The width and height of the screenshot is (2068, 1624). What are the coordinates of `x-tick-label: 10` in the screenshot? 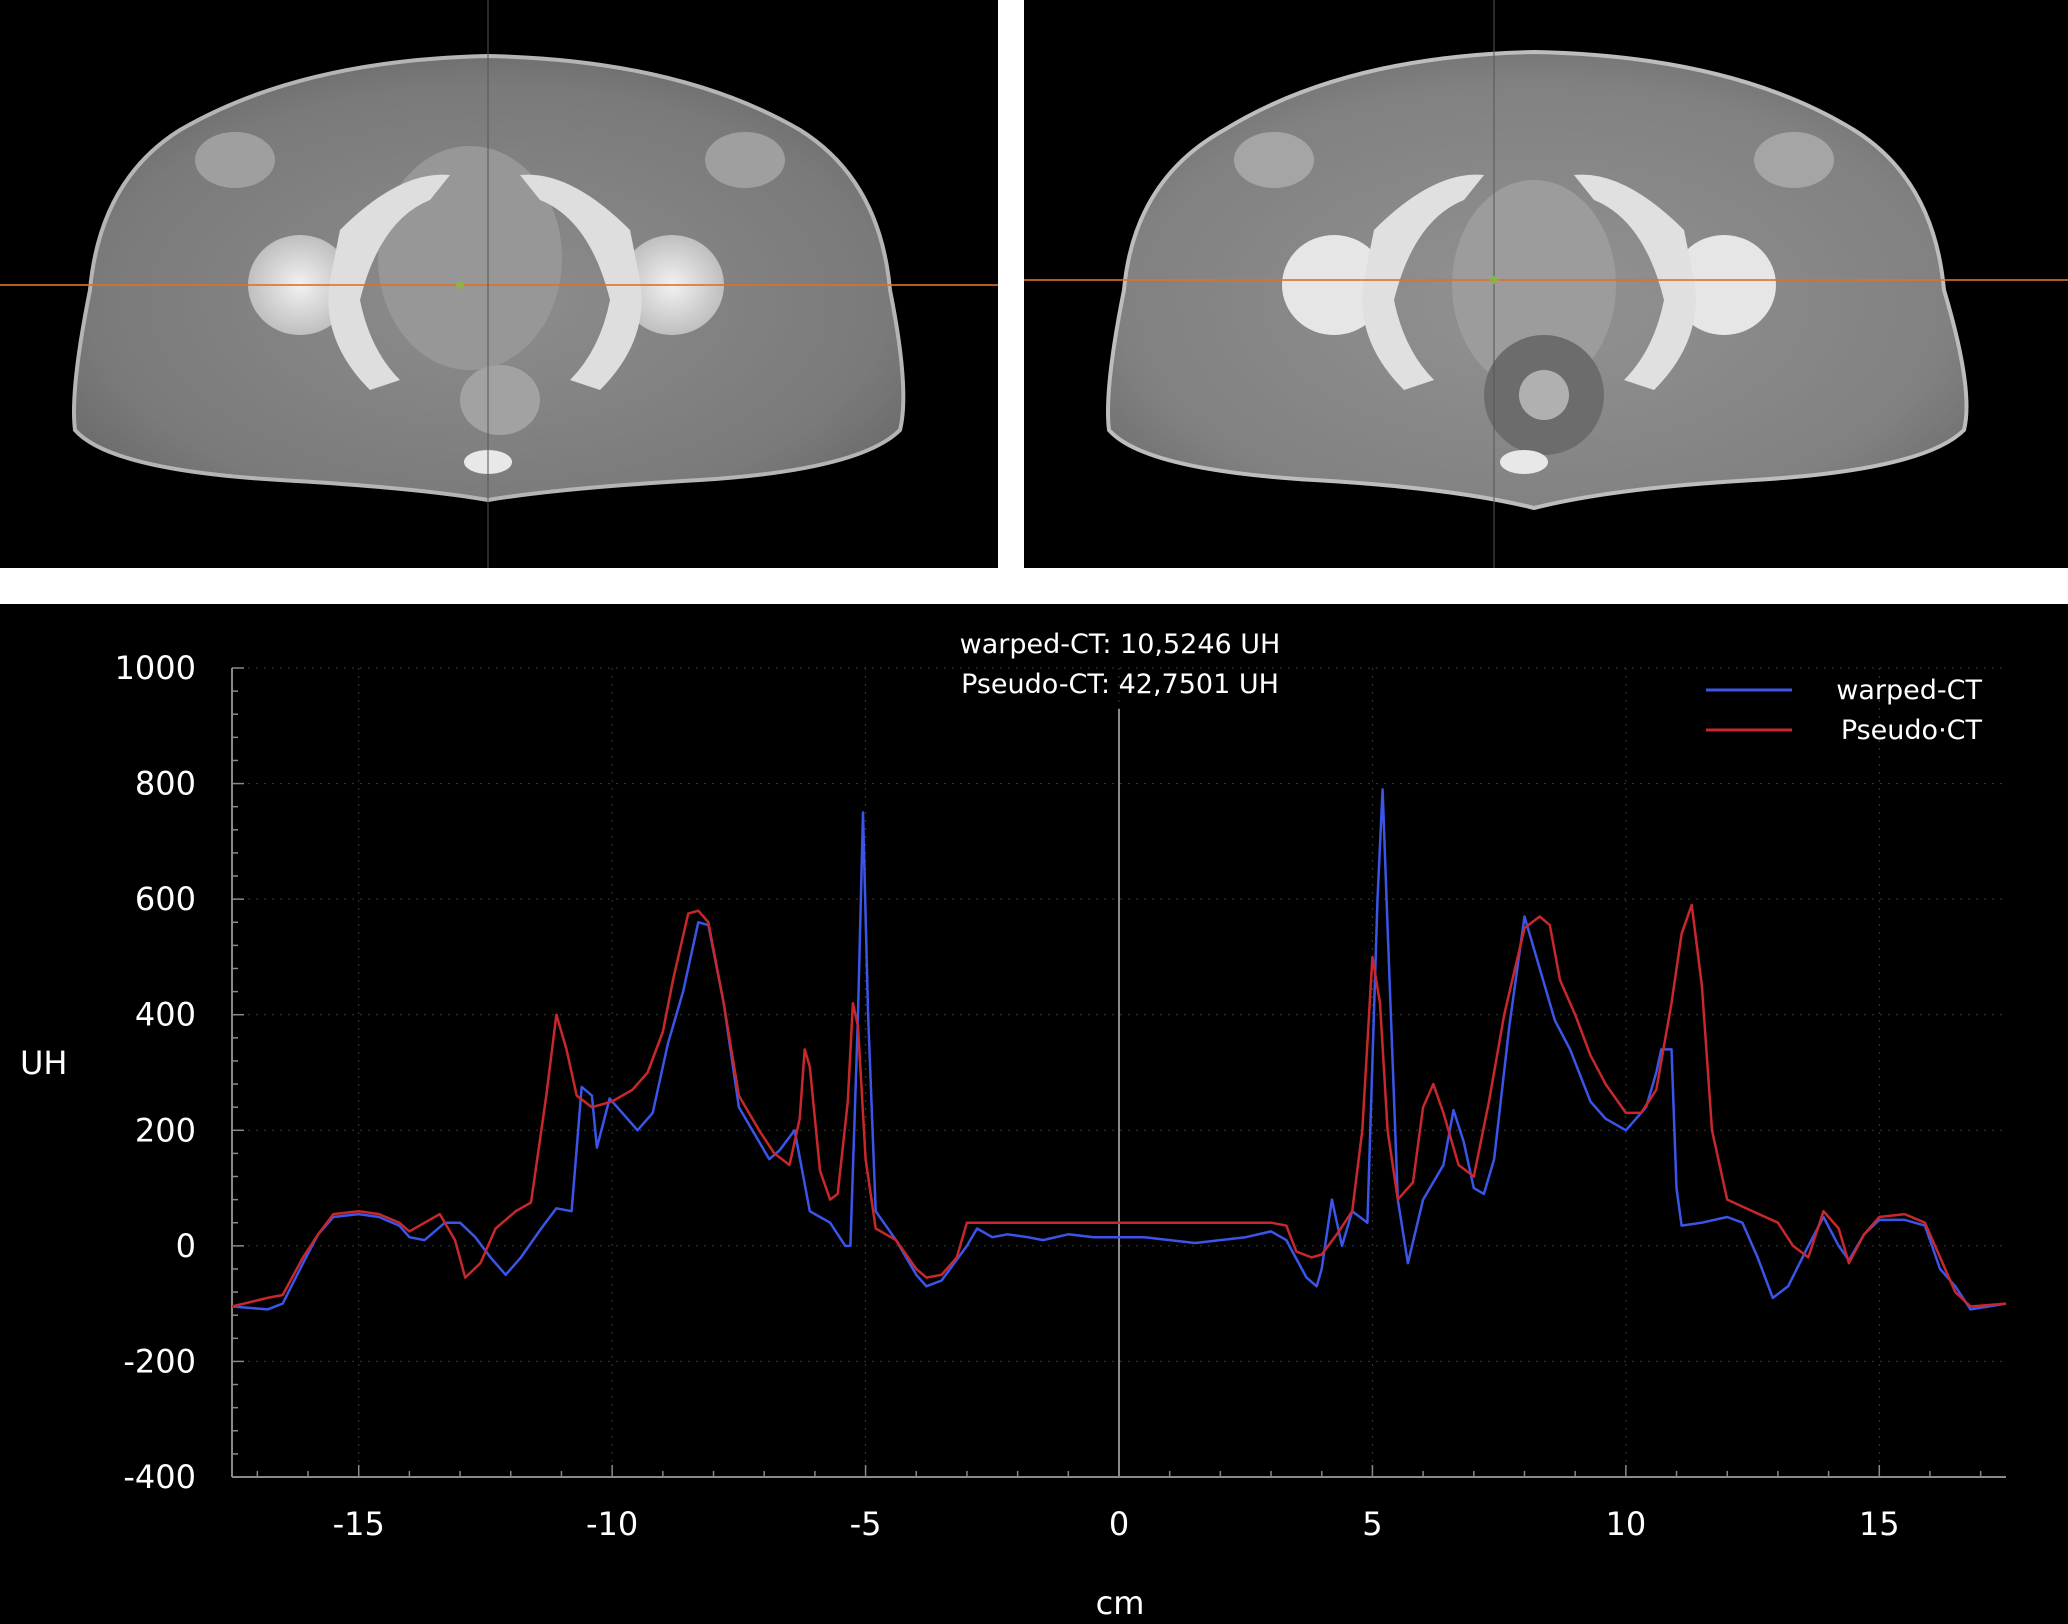 It's located at (1625, 1524).